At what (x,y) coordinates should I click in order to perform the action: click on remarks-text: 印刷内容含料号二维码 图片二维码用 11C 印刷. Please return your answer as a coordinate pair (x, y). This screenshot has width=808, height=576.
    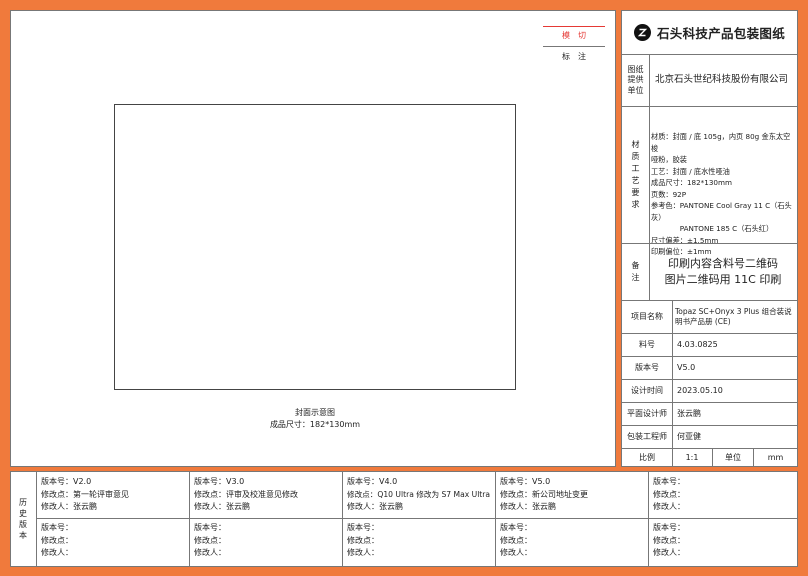
    Looking at the image, I should click on (723, 272).